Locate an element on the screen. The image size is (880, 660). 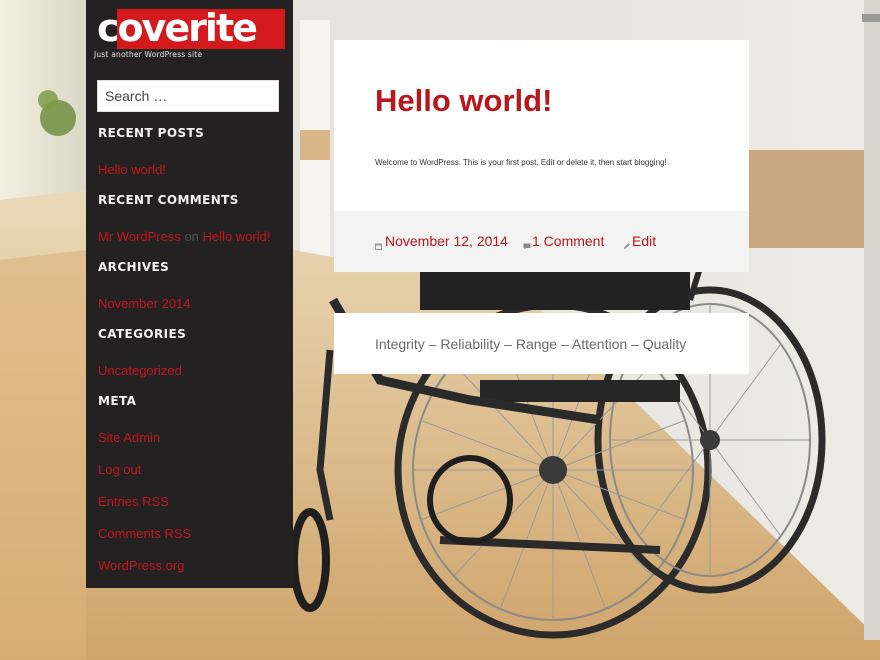
site-logo: coverite is located at coordinates (190, 27).